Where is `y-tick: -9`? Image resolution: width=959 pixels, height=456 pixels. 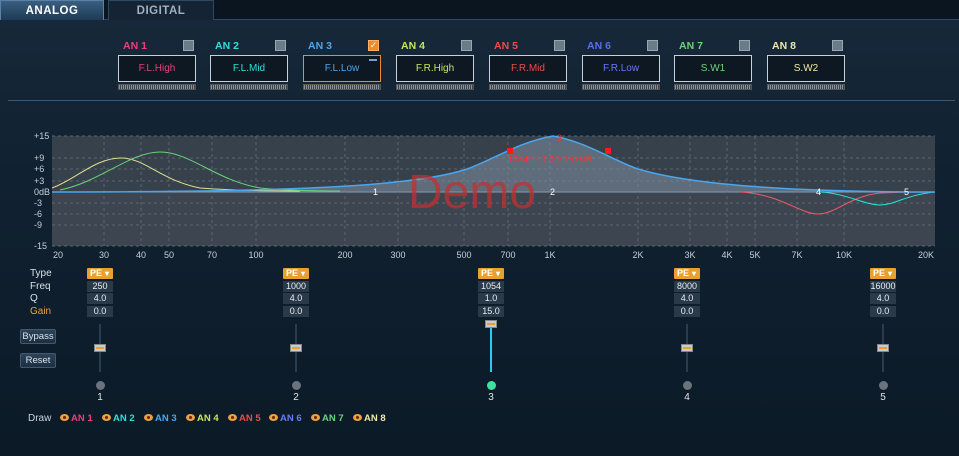 y-tick: -9 is located at coordinates (38, 225).